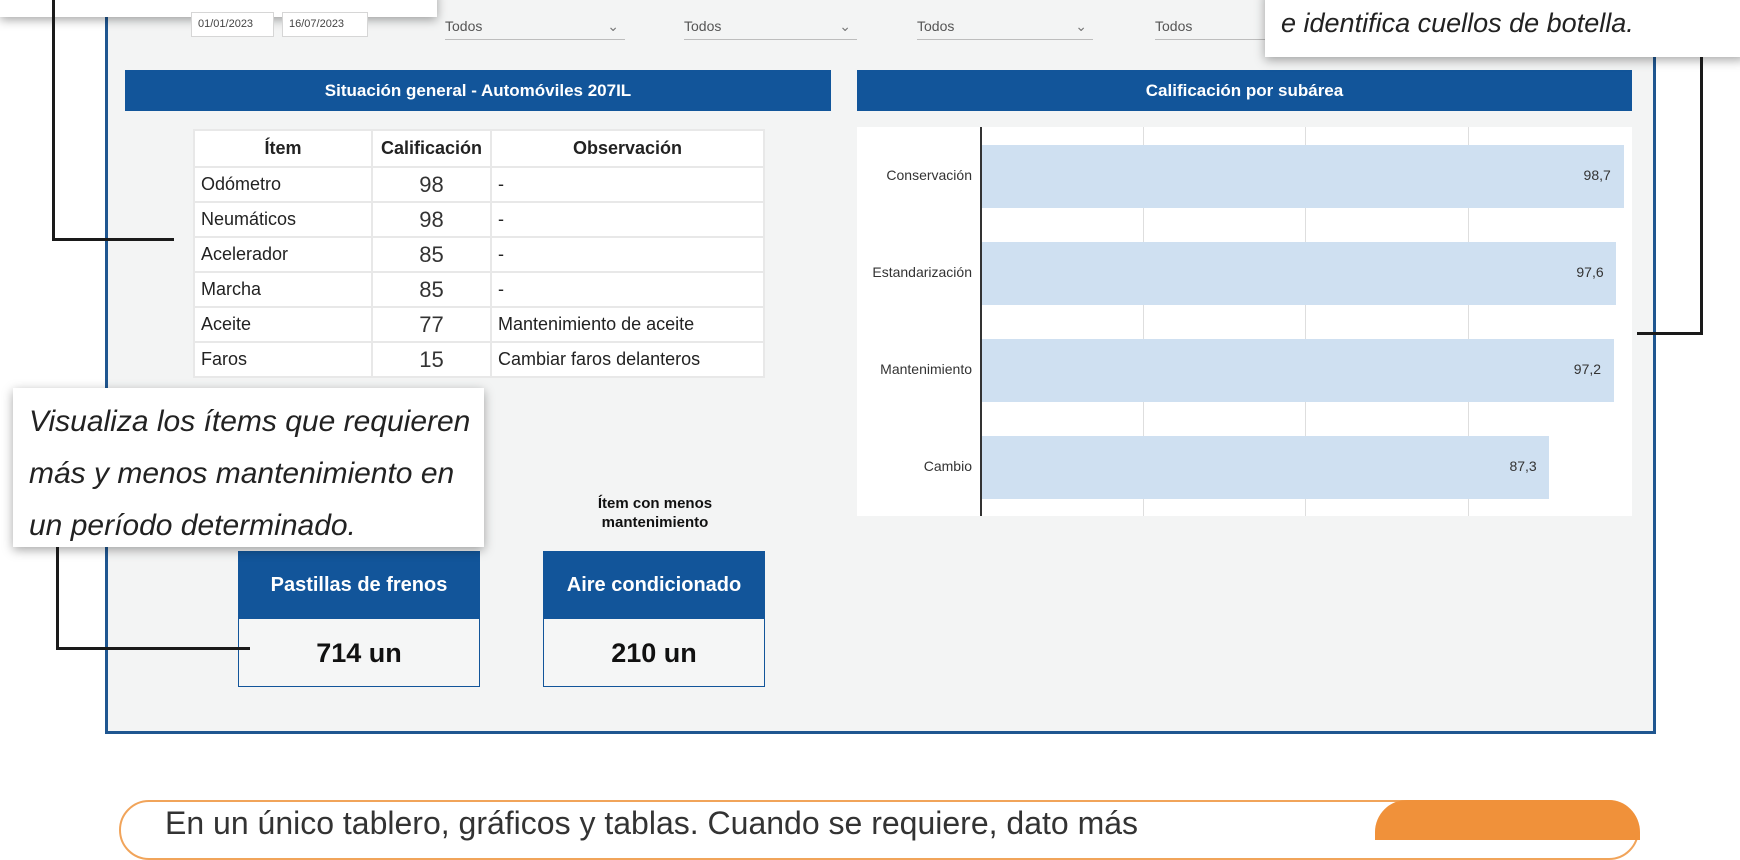 Image resolution: width=1740 pixels, height=860 pixels. I want to click on item-cell: Odómetro, so click(283, 184).